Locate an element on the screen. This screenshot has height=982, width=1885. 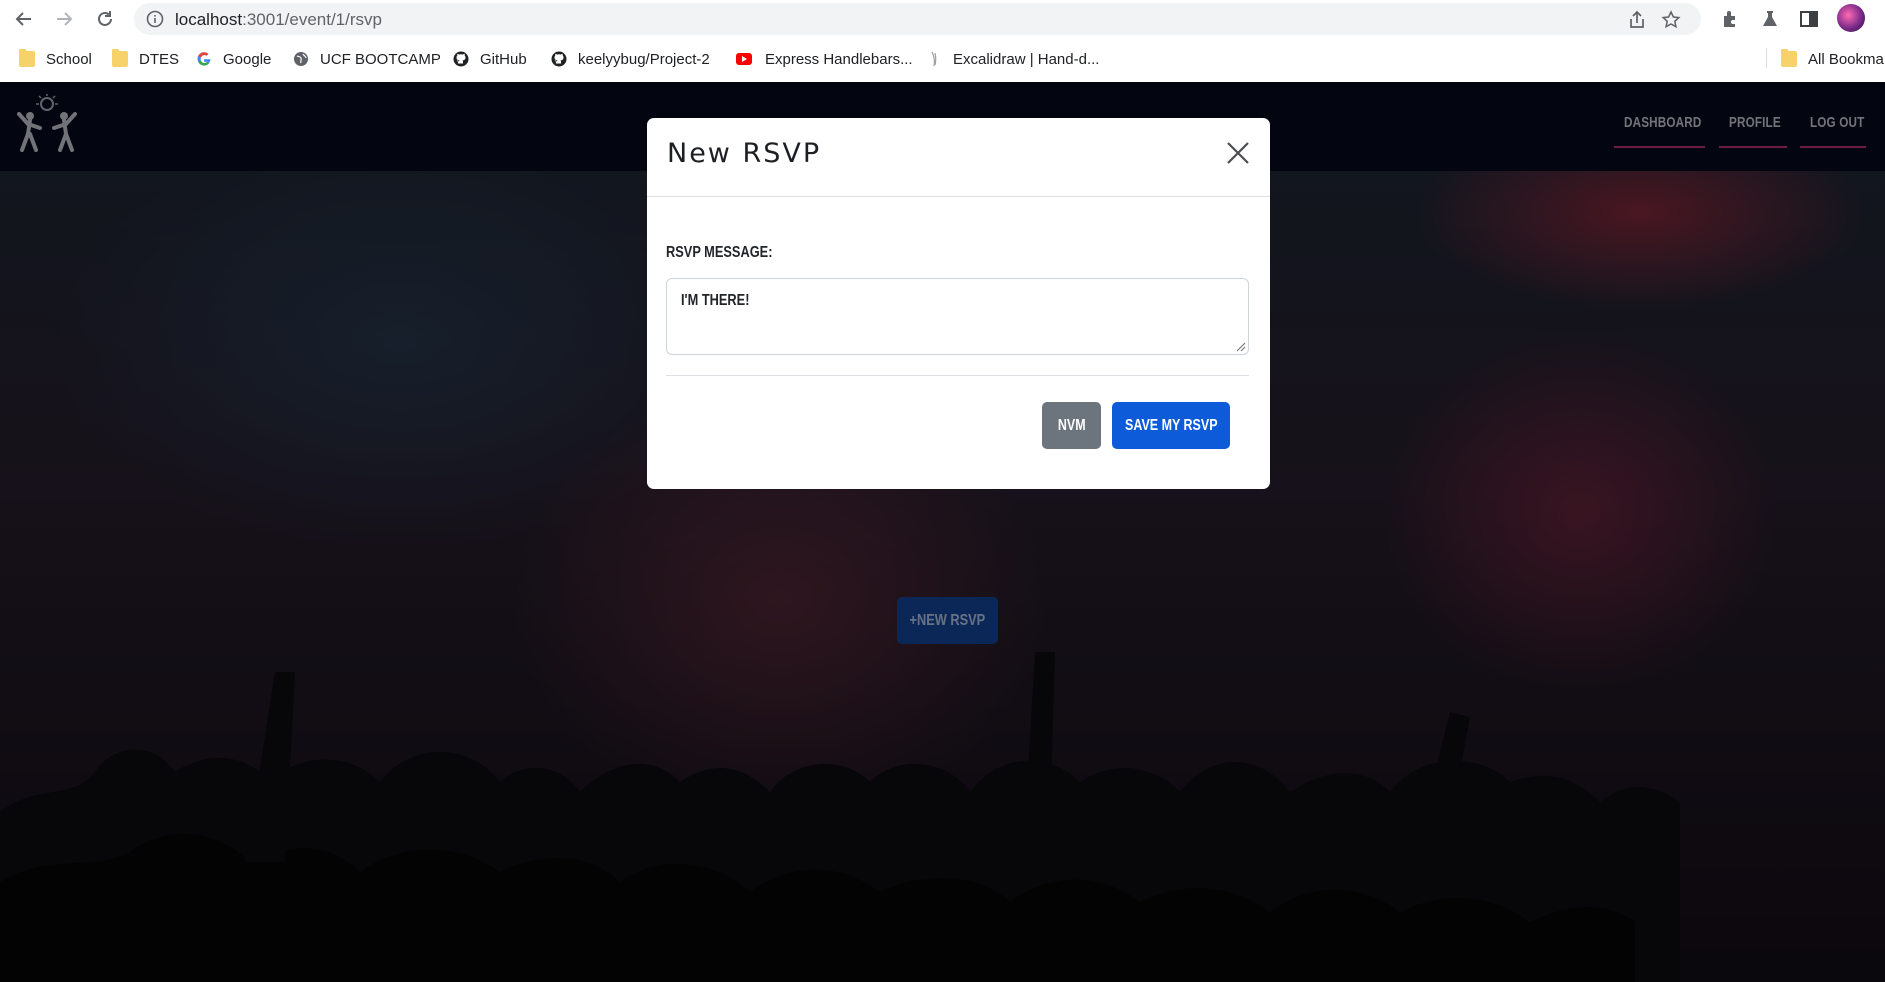
back-button is located at coordinates (24, 19).